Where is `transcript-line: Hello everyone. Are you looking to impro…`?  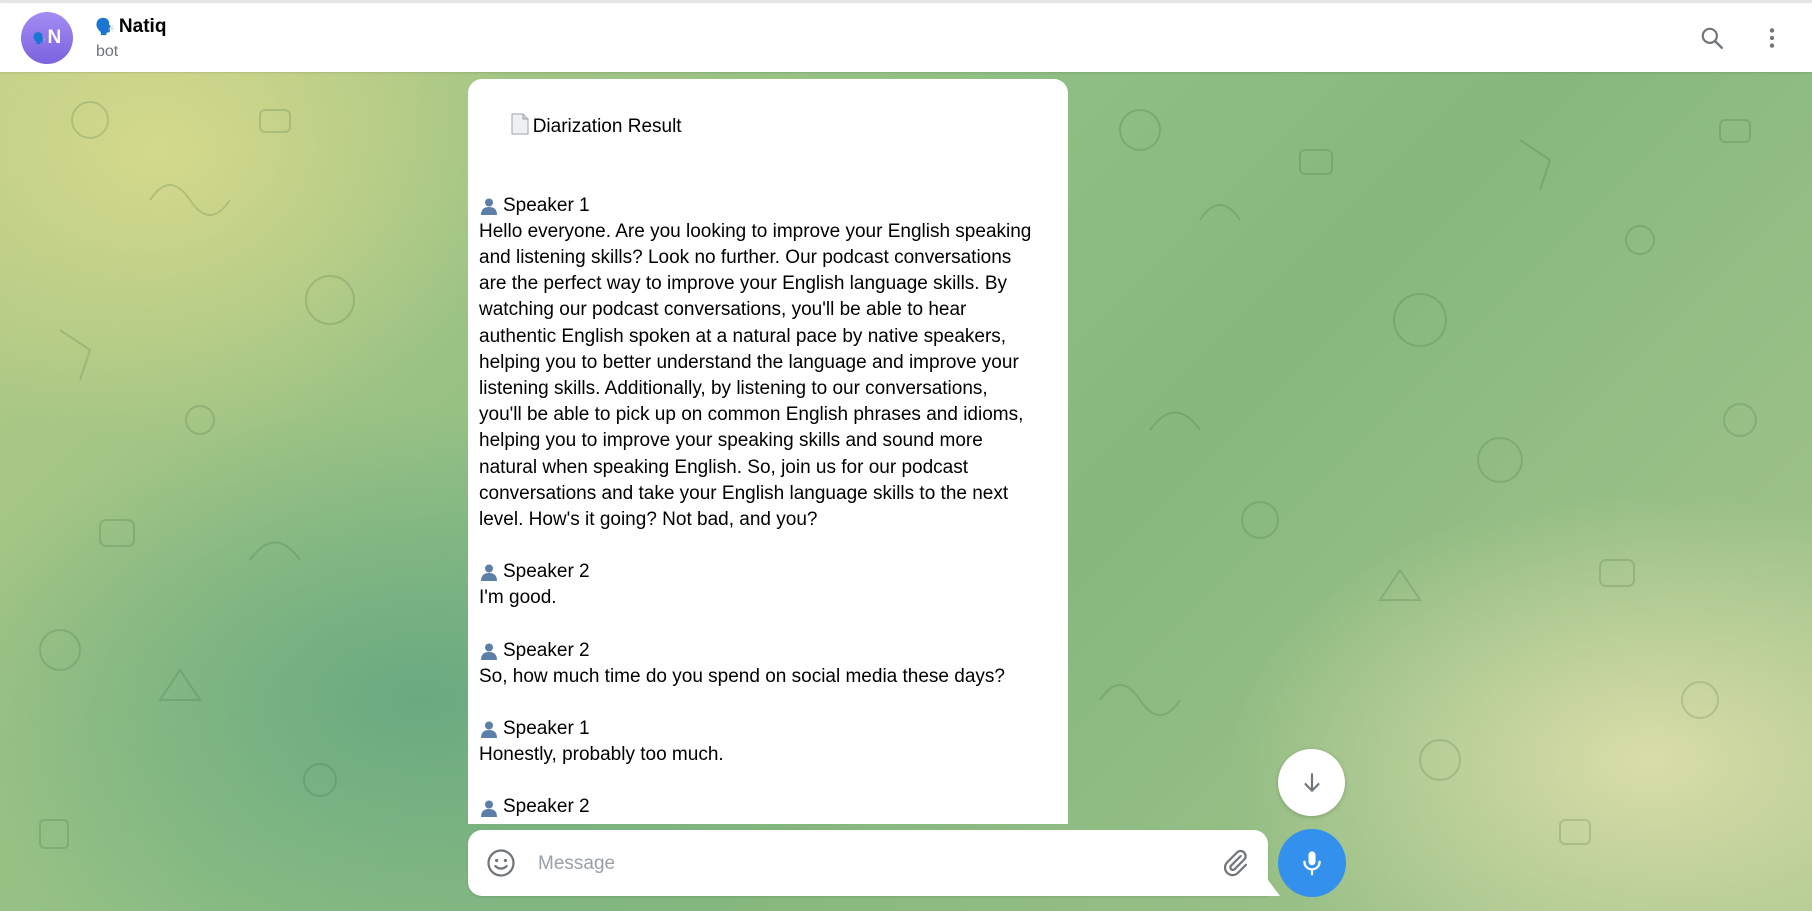 transcript-line: Hello everyone. Are you looking to impro… is located at coordinates (755, 231).